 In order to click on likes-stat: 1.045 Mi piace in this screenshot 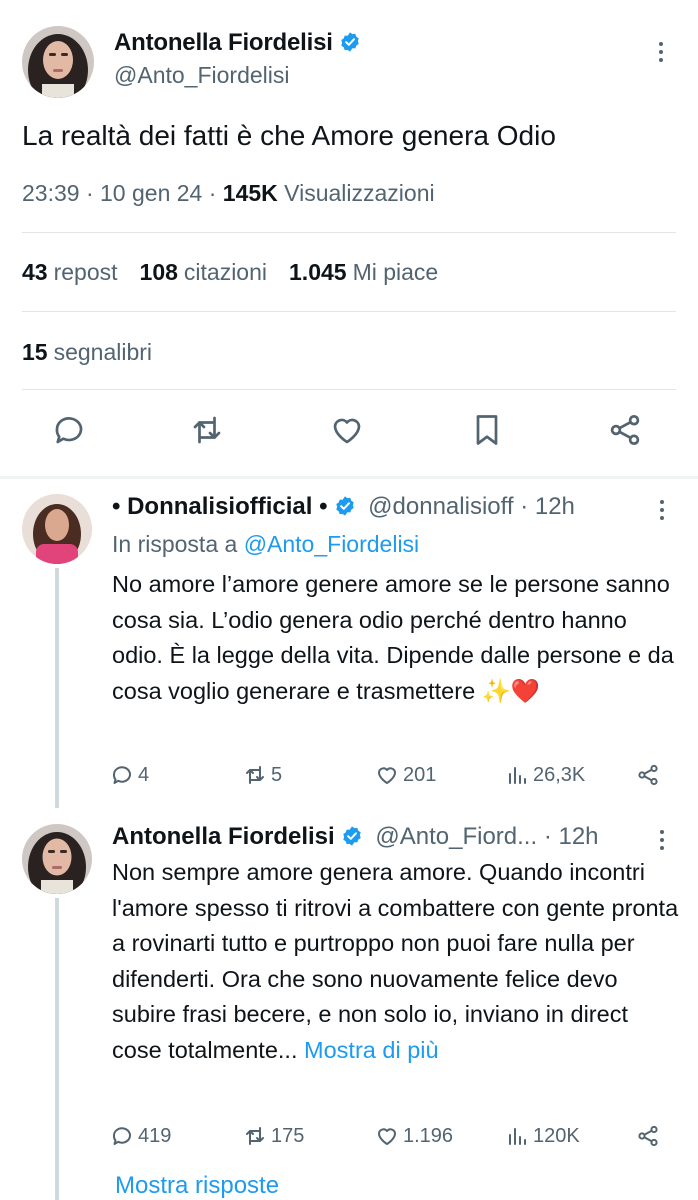, I will do `click(363, 272)`.